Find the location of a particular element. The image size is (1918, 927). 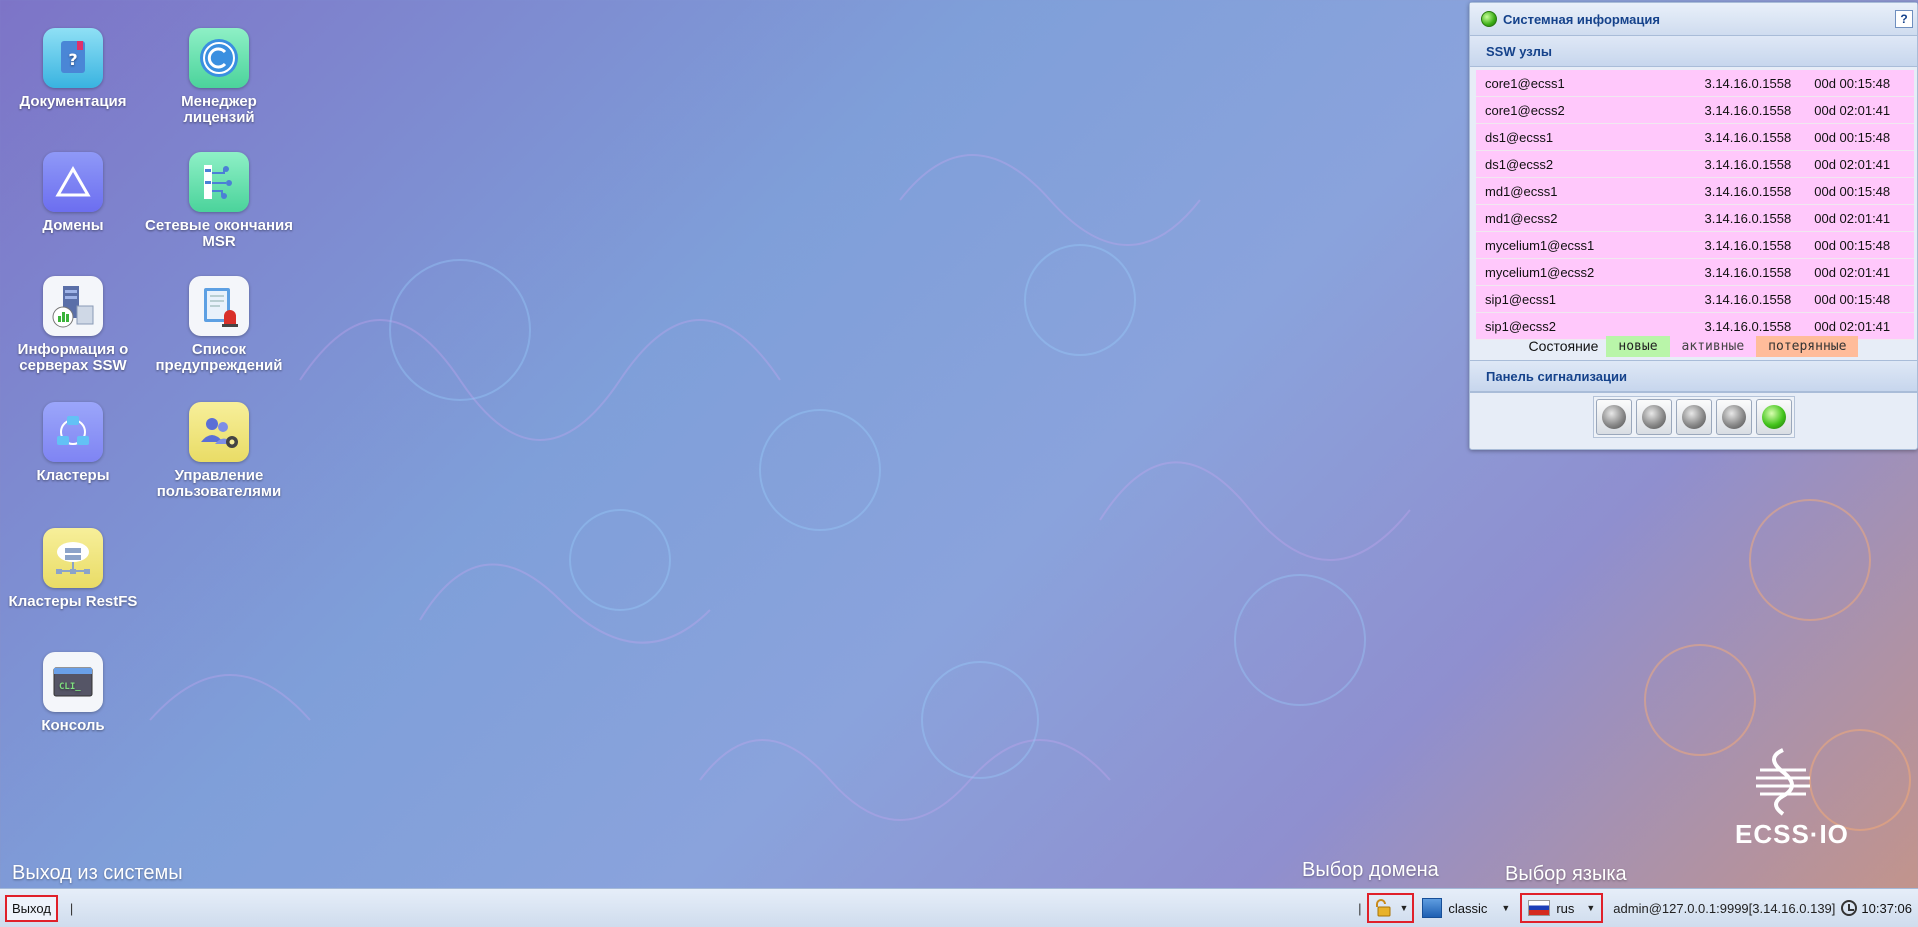

help-button: ? is located at coordinates (1904, 19).